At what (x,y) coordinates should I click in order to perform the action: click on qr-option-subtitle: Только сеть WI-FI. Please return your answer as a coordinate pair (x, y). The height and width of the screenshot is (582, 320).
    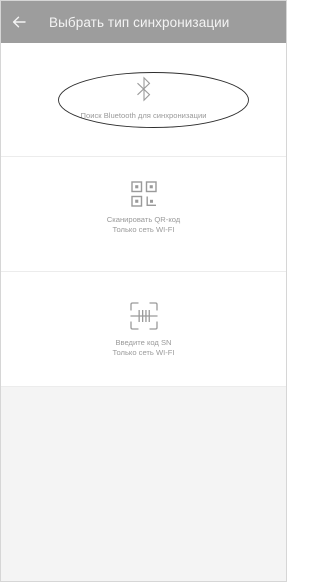
    Looking at the image, I should click on (143, 229).